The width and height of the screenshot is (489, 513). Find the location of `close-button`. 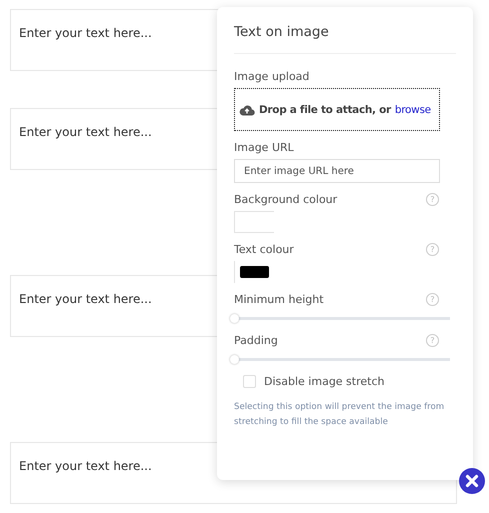

close-button is located at coordinates (472, 481).